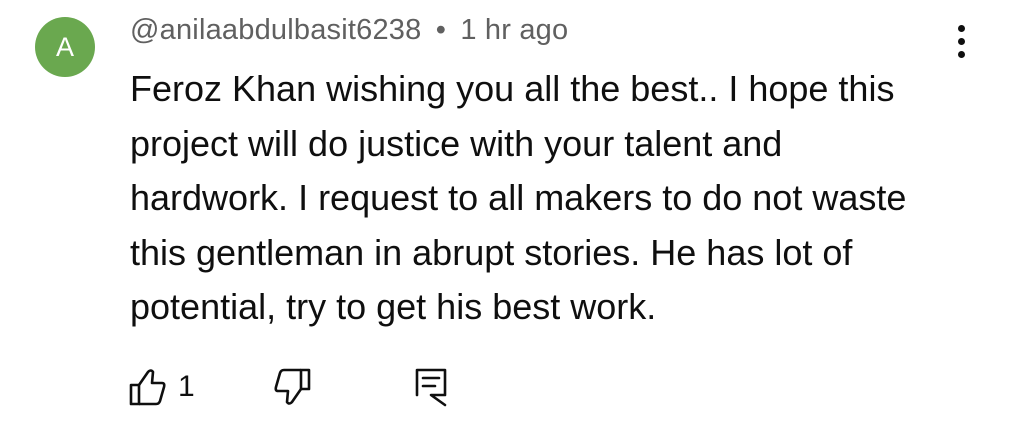 The image size is (1024, 426). I want to click on comment-header: @anilaabdulbasit6238 • 1 hr ago, so click(349, 30).